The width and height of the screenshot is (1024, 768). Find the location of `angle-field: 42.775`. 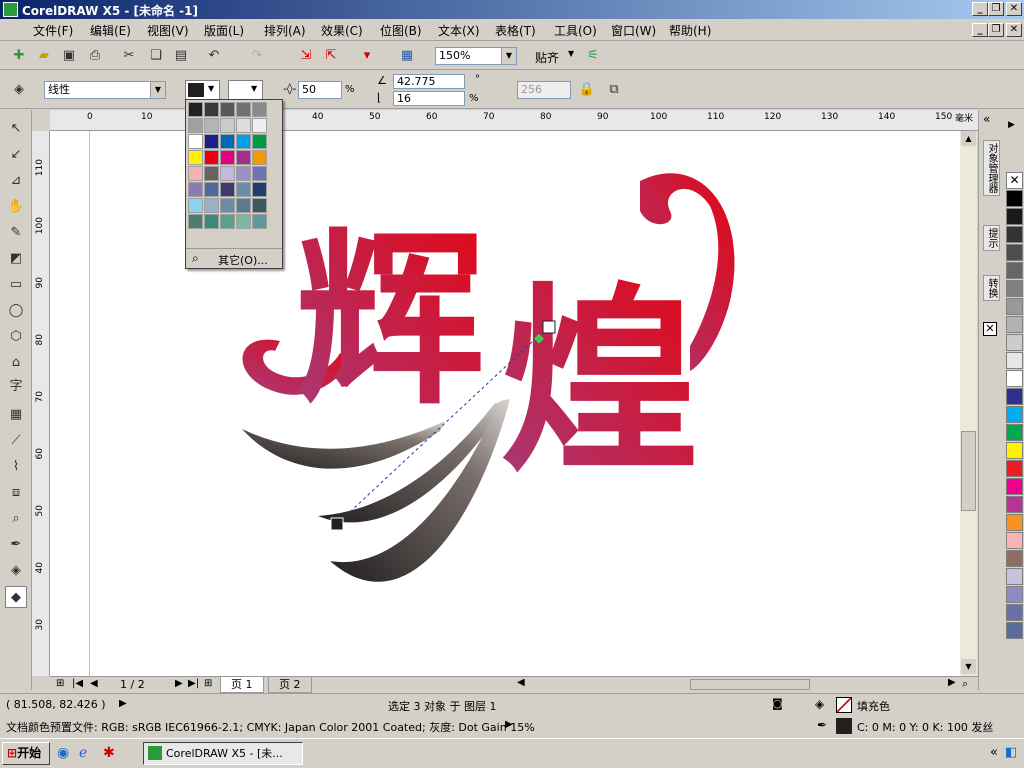

angle-field: 42.775 is located at coordinates (429, 81).